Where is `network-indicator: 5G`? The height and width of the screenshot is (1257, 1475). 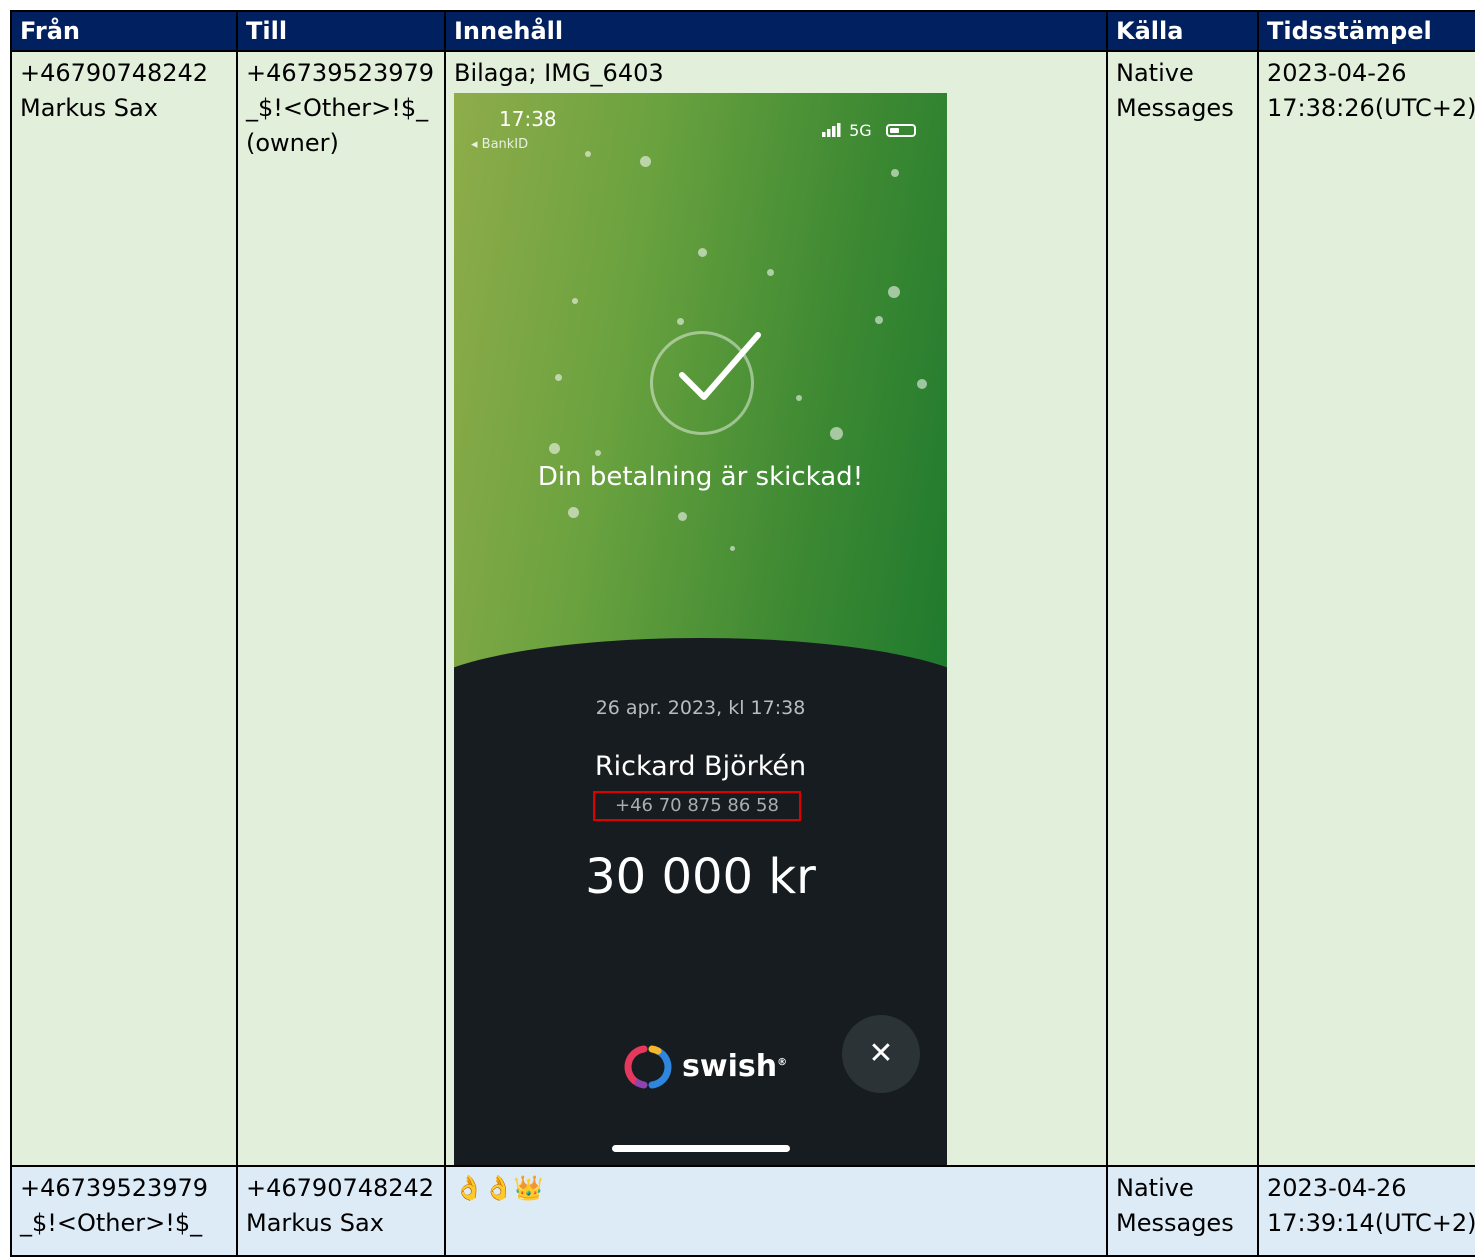 network-indicator: 5G is located at coordinates (847, 131).